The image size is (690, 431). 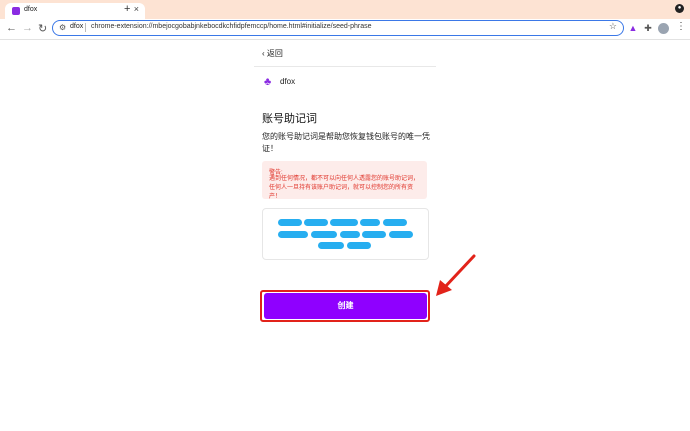 I want to click on forward-arrow-icon: →, so click(x=27, y=28).